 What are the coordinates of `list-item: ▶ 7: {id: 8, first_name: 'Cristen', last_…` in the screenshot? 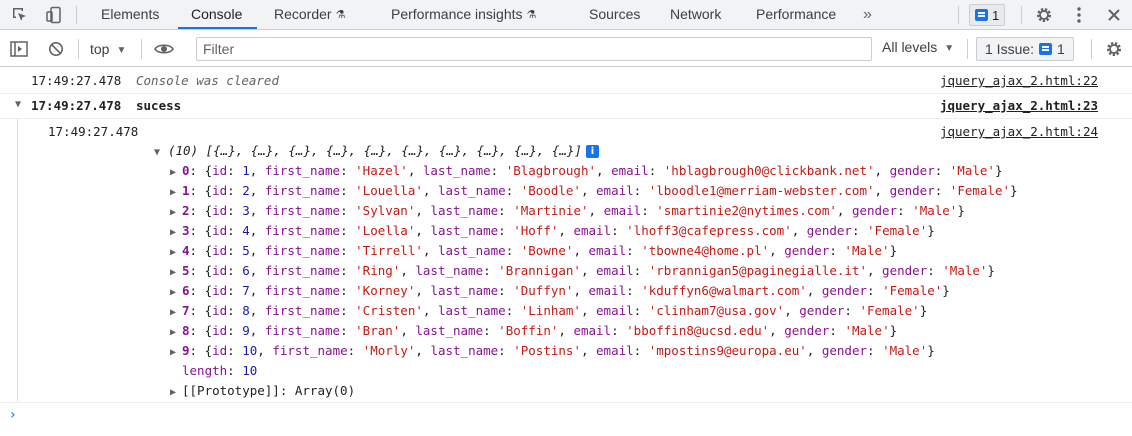 It's located at (548, 310).